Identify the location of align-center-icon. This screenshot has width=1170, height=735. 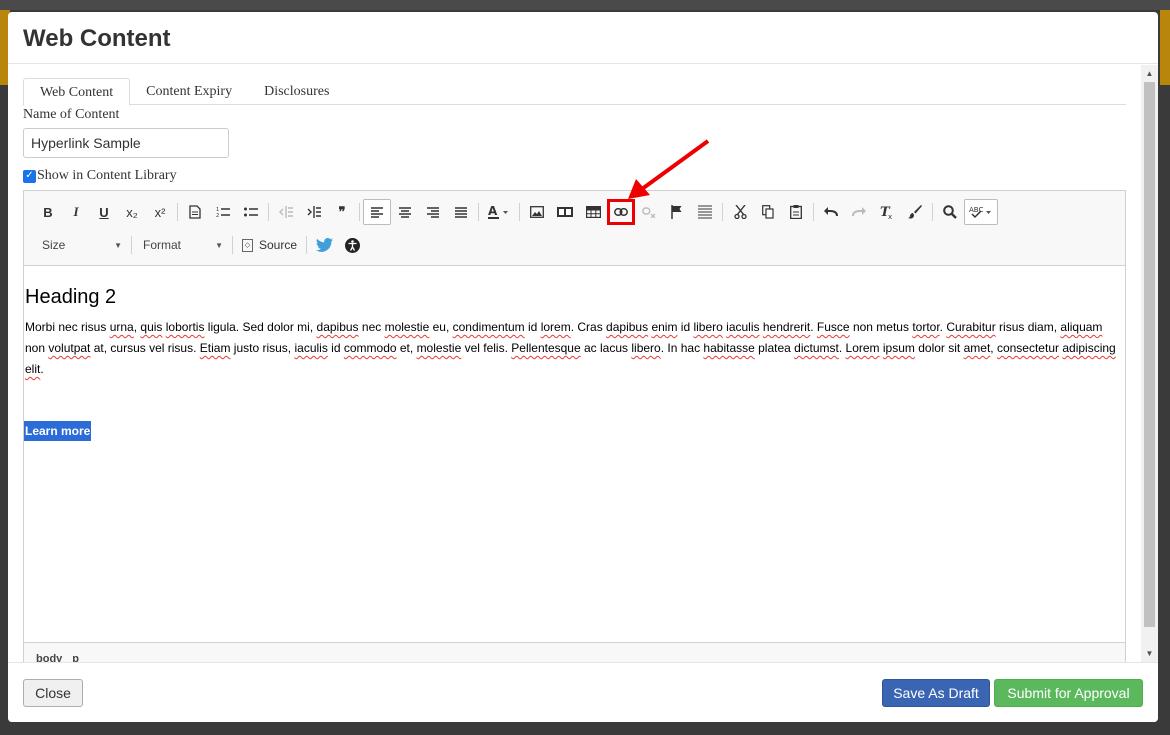
(405, 212).